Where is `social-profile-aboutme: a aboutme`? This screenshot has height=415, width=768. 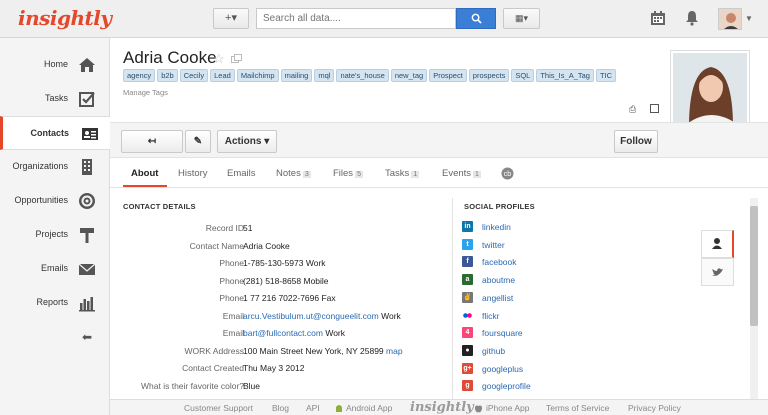 social-profile-aboutme: a aboutme is located at coordinates (577, 281).